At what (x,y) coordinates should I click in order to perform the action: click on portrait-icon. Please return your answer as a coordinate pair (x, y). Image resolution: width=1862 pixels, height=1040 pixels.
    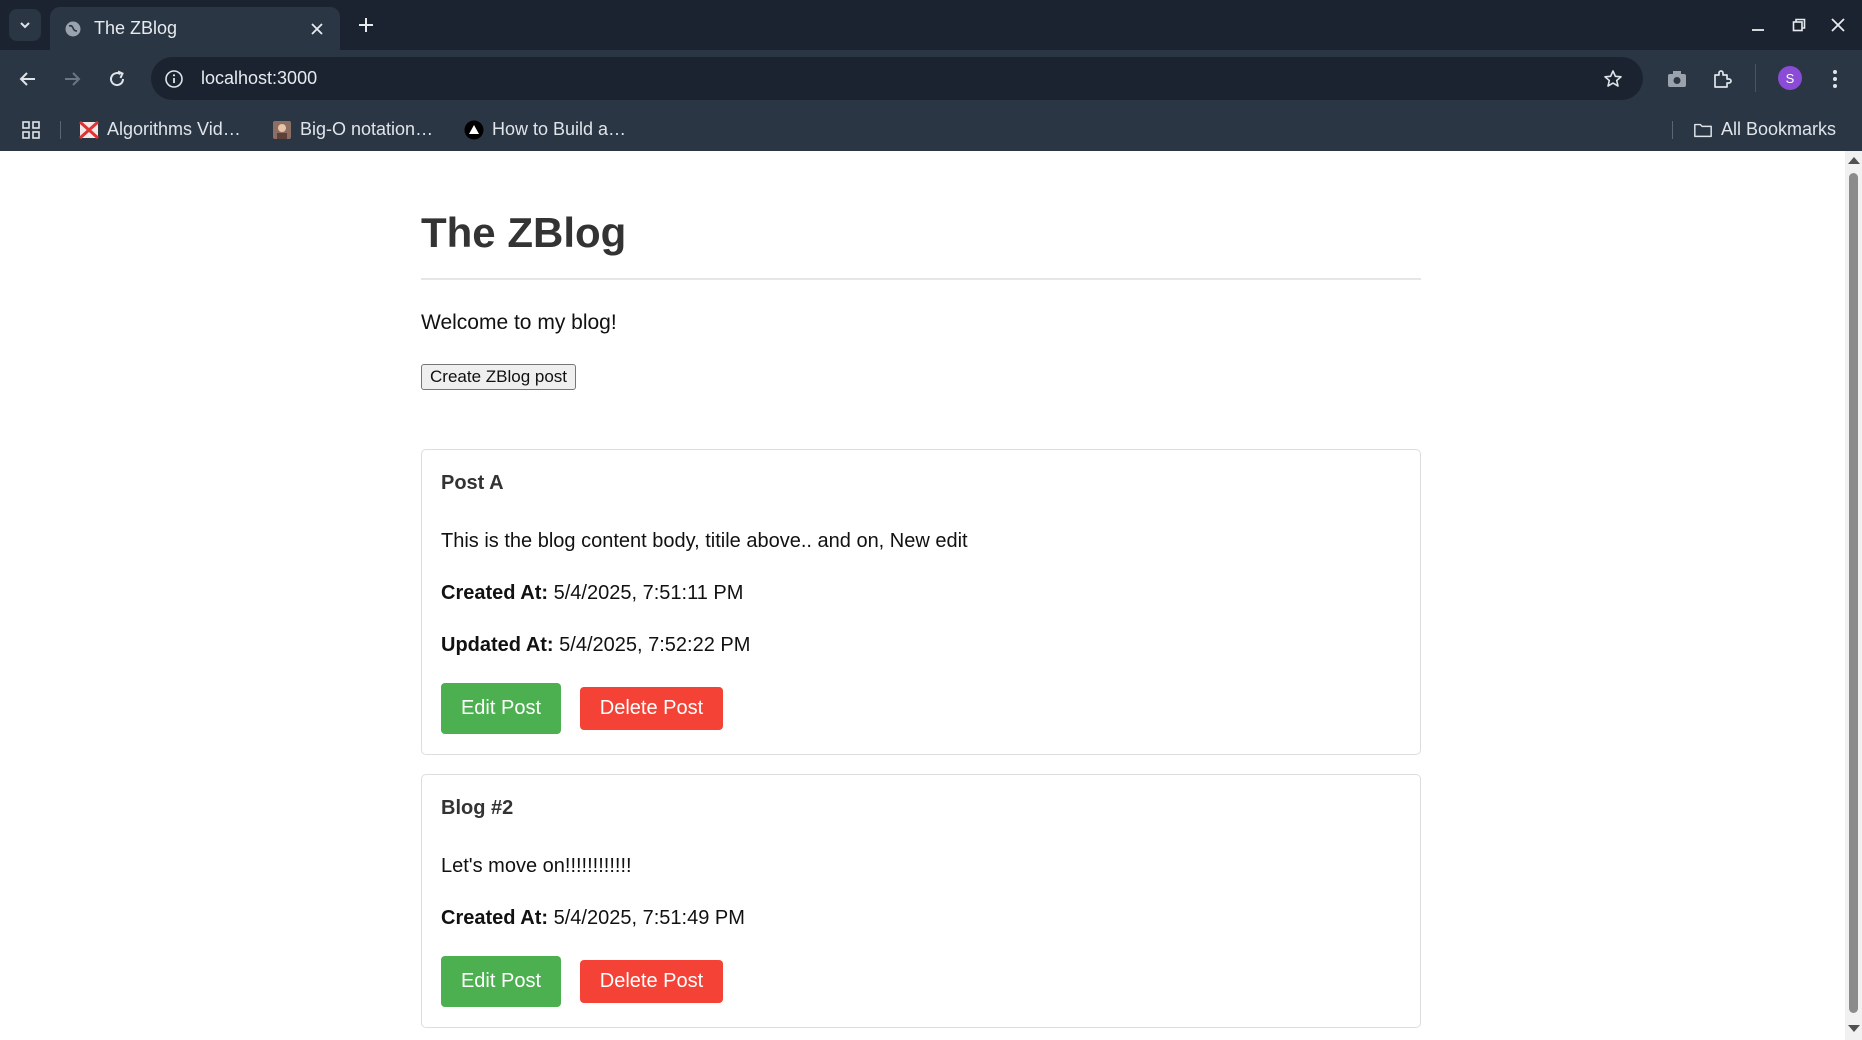
    Looking at the image, I should click on (282, 130).